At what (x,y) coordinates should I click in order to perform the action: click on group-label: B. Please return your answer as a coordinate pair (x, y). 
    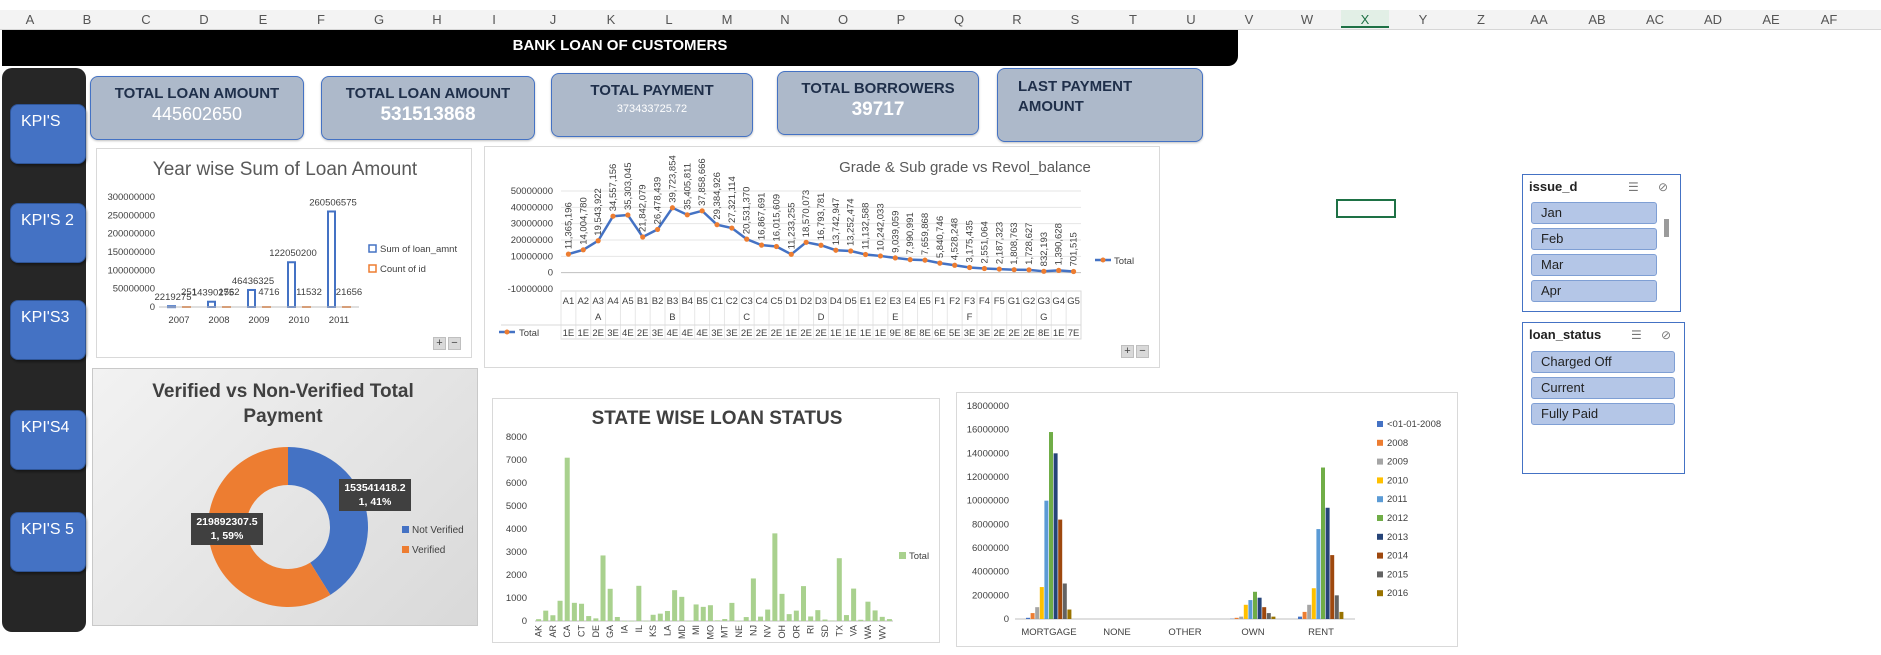
    Looking at the image, I should click on (672, 317).